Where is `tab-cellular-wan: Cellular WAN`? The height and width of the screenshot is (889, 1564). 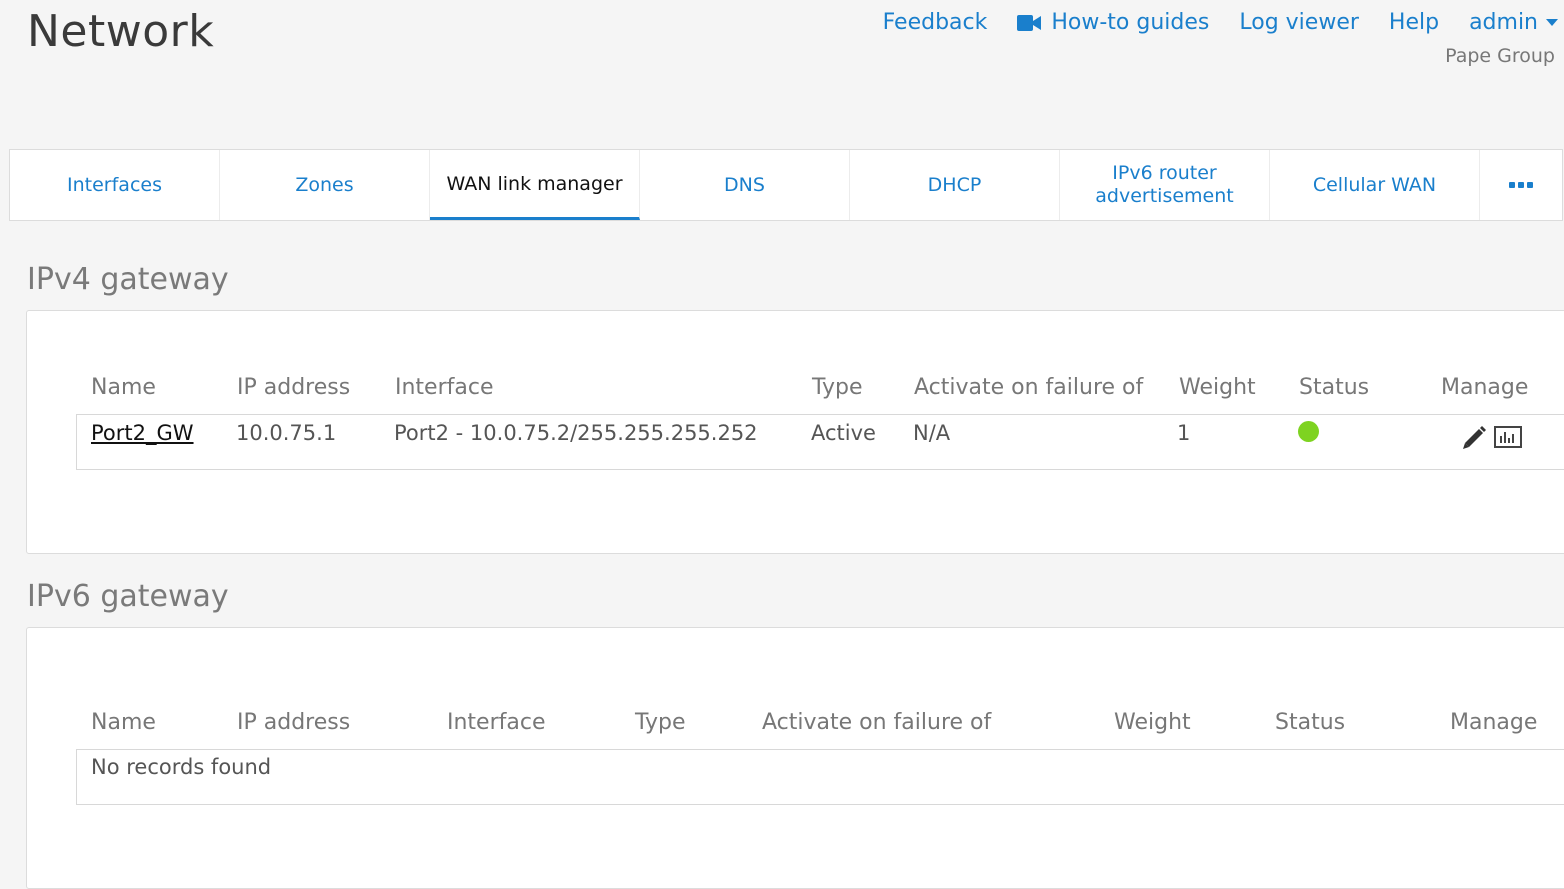
tab-cellular-wan: Cellular WAN is located at coordinates (1375, 185).